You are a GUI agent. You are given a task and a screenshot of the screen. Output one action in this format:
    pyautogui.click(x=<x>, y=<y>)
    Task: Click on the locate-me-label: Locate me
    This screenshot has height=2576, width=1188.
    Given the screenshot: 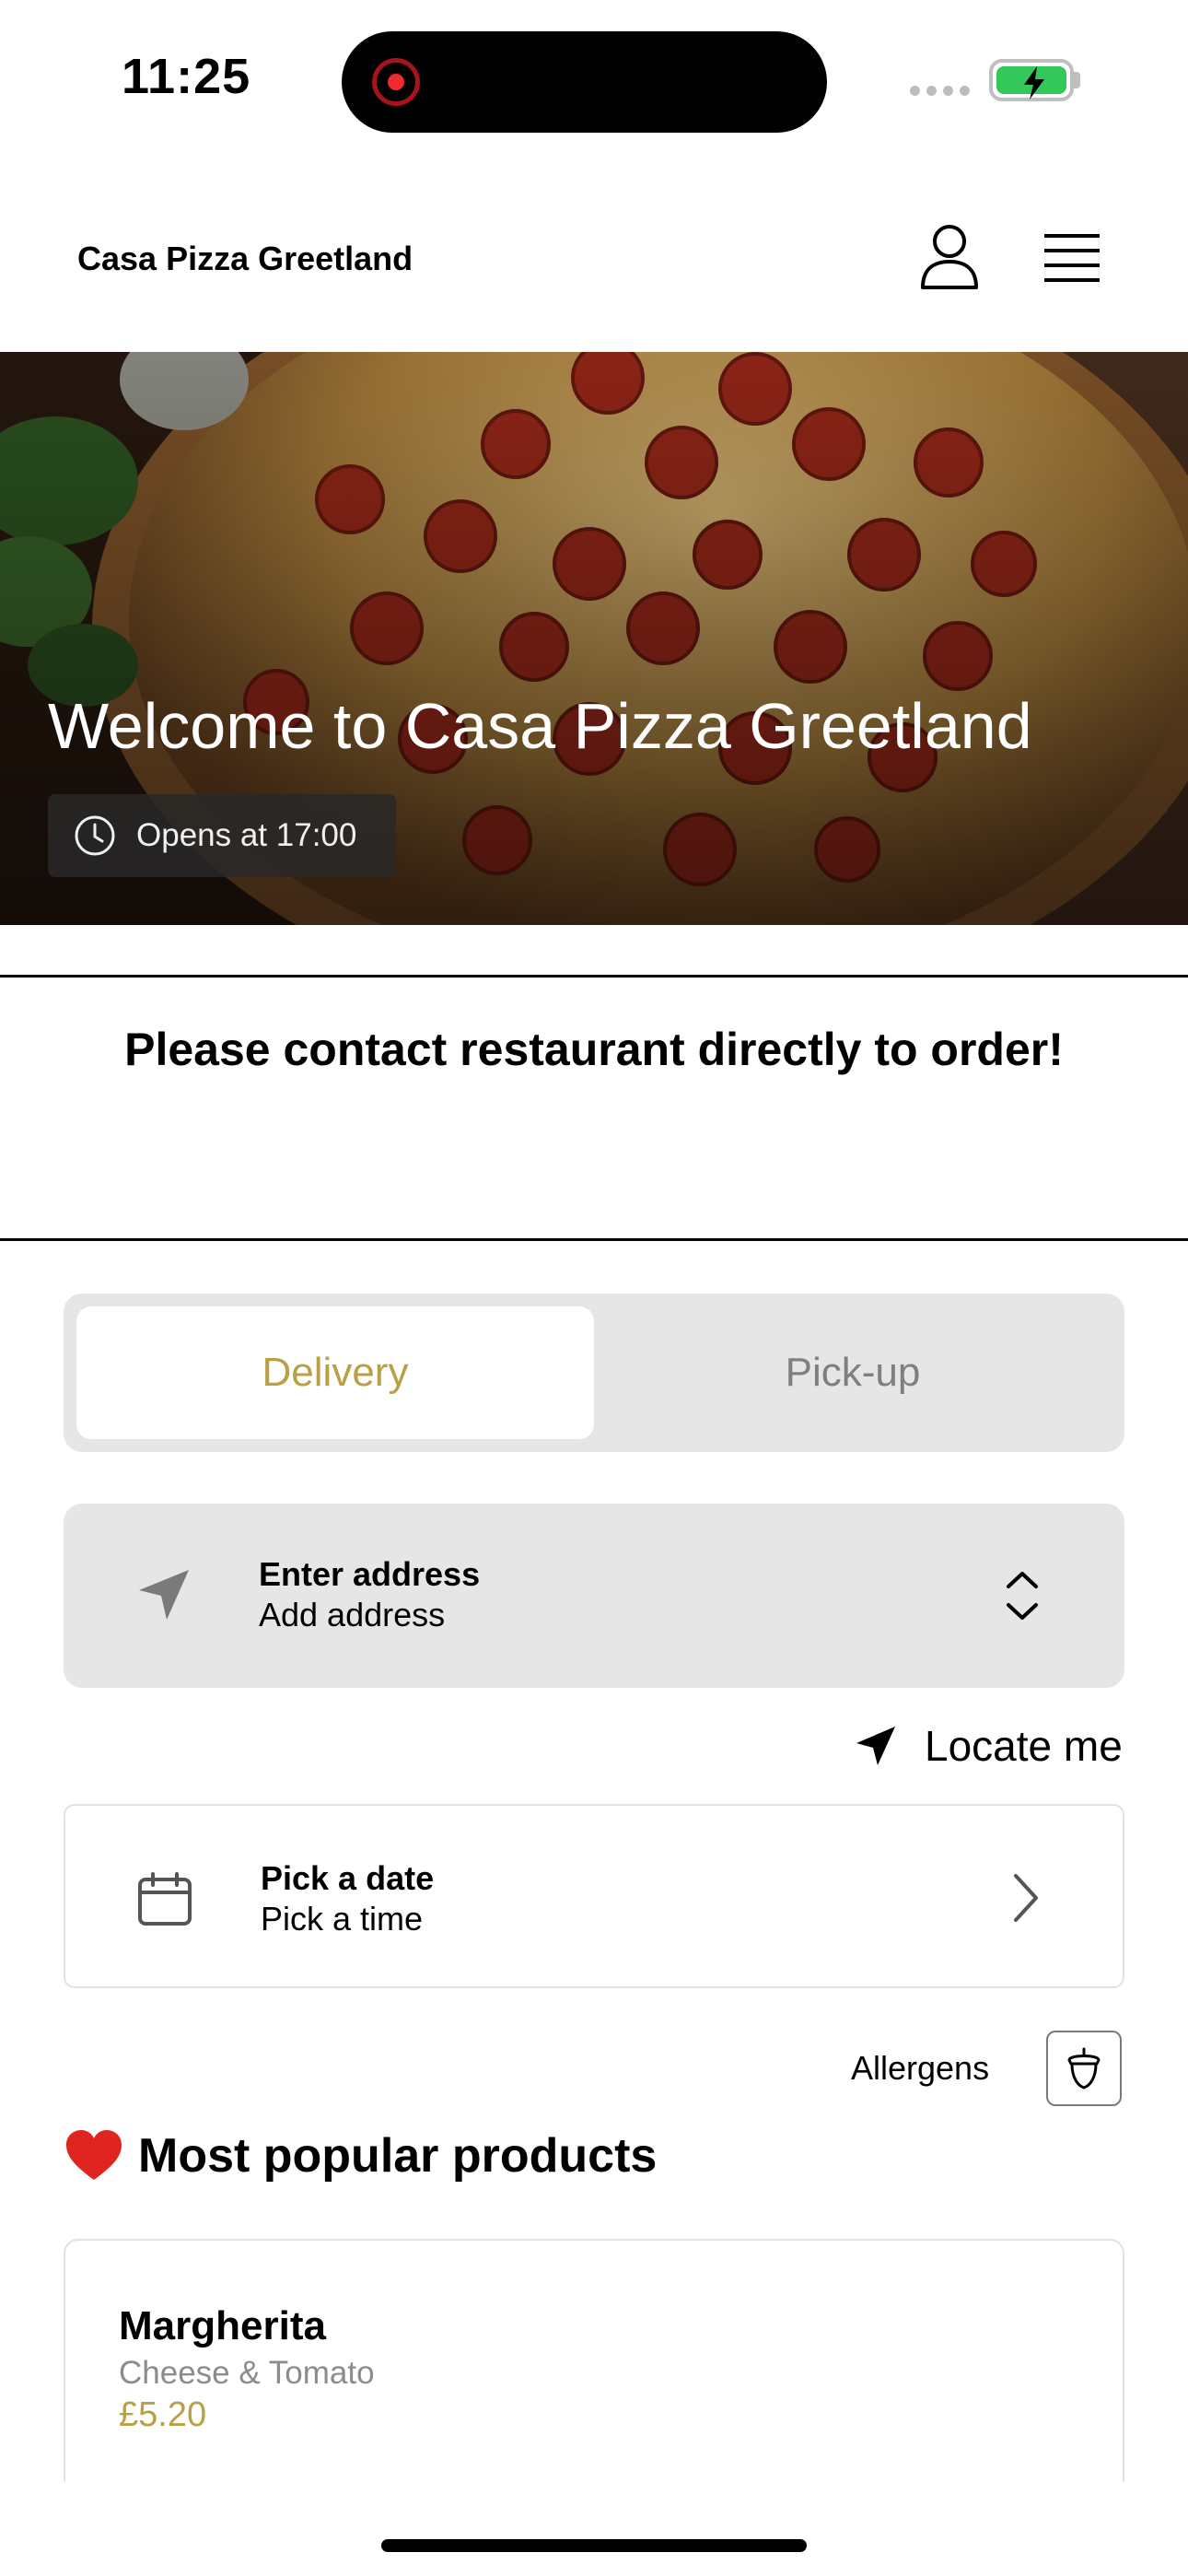 What is the action you would take?
    pyautogui.click(x=1024, y=1746)
    